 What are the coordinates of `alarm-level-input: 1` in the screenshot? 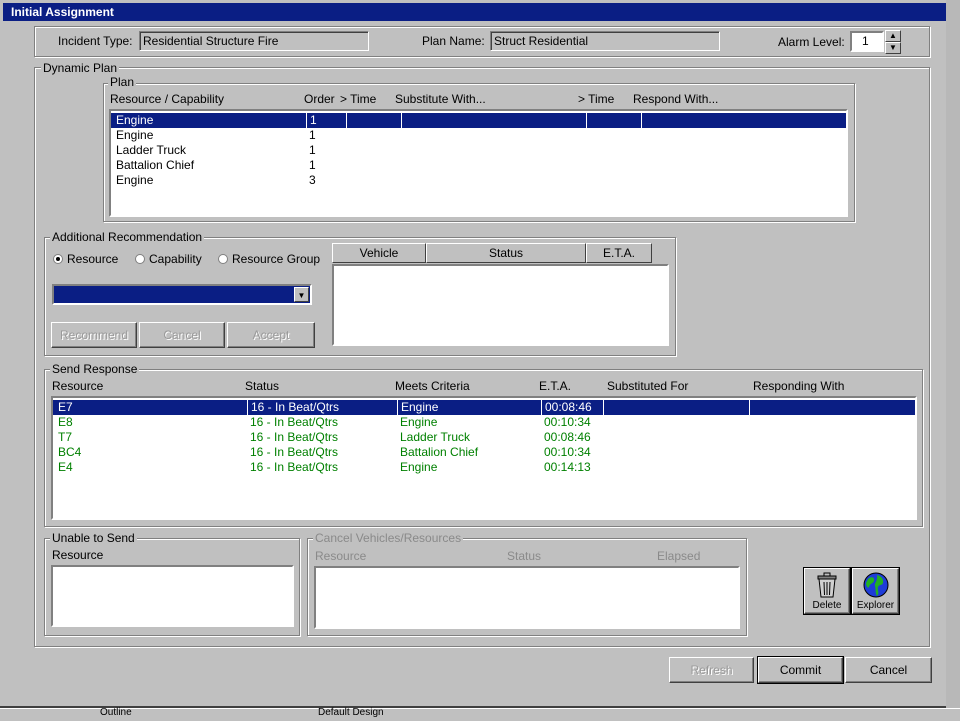 It's located at (867, 41).